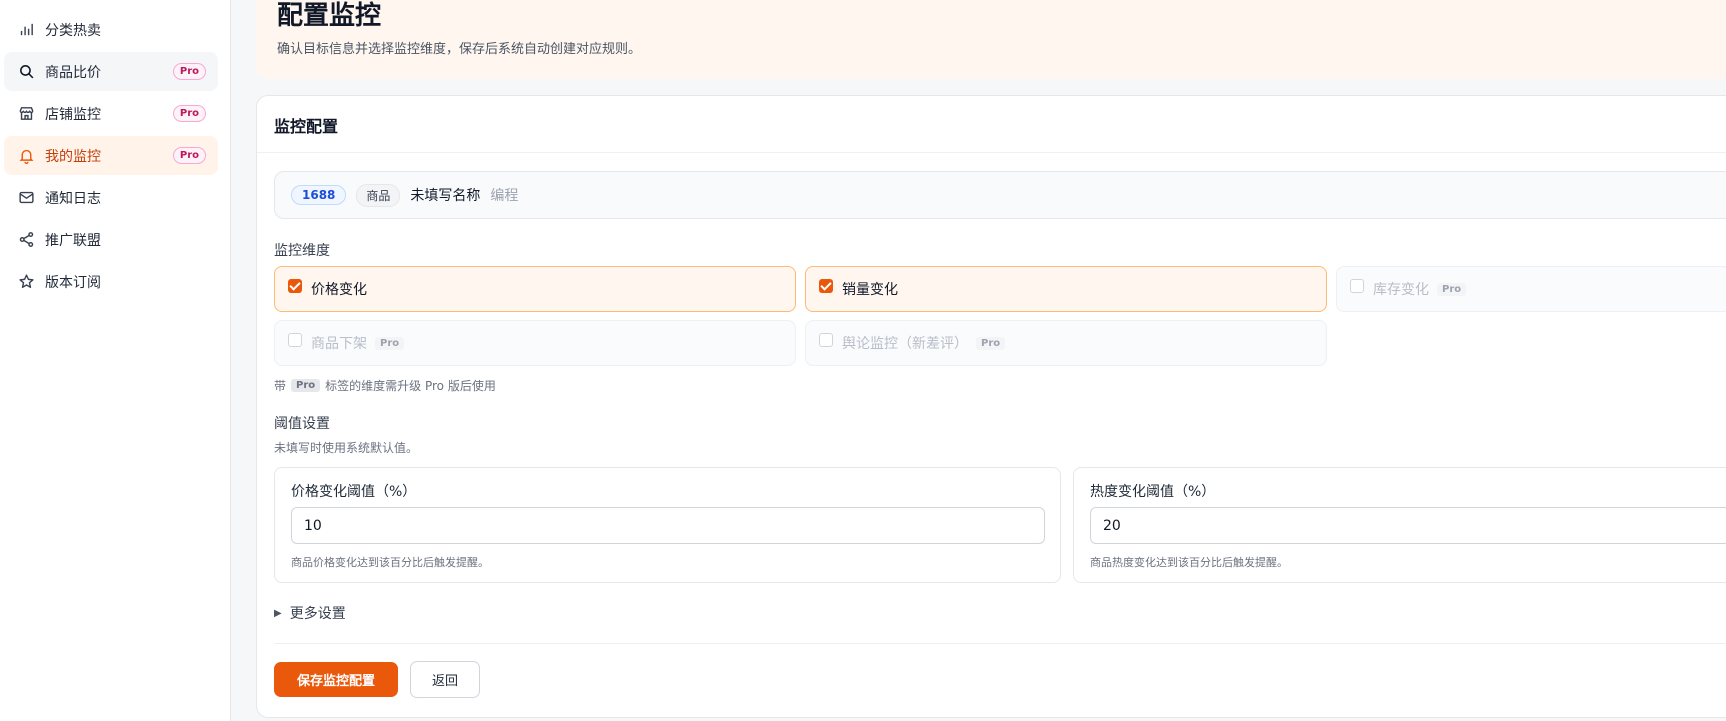 The image size is (1726, 721). Describe the element at coordinates (1408, 525) in the screenshot. I see `heat-threshold-input` at that location.